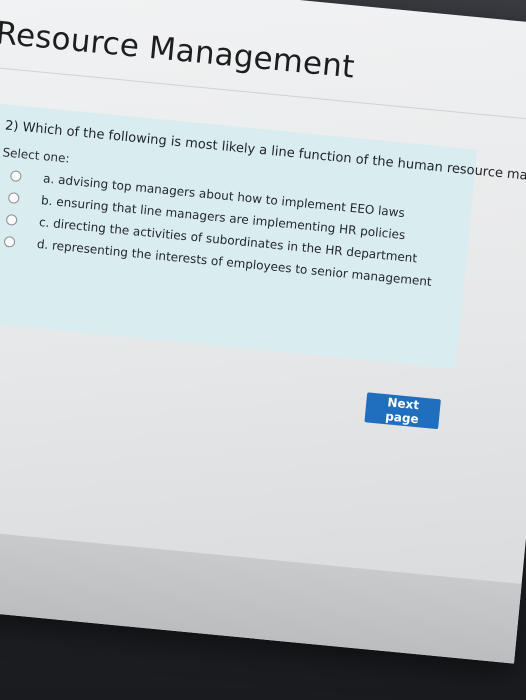  What do you see at coordinates (178, 50) in the screenshot?
I see `page-title: Resource Management` at bounding box center [178, 50].